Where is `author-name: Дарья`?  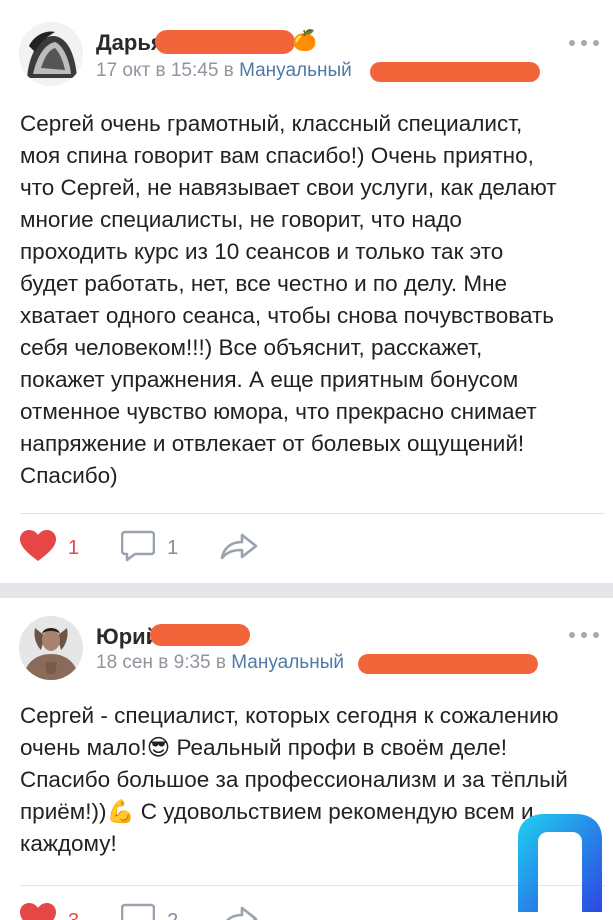
author-name: Дарья is located at coordinates (130, 43).